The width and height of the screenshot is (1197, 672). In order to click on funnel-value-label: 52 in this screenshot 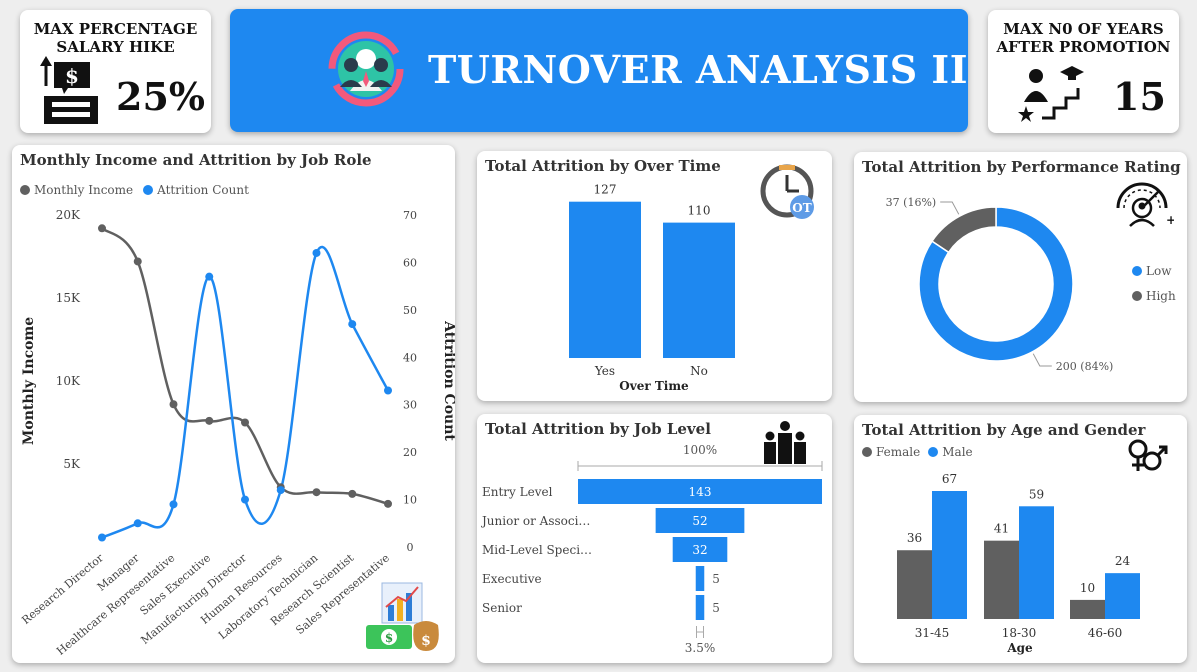, I will do `click(699, 521)`.